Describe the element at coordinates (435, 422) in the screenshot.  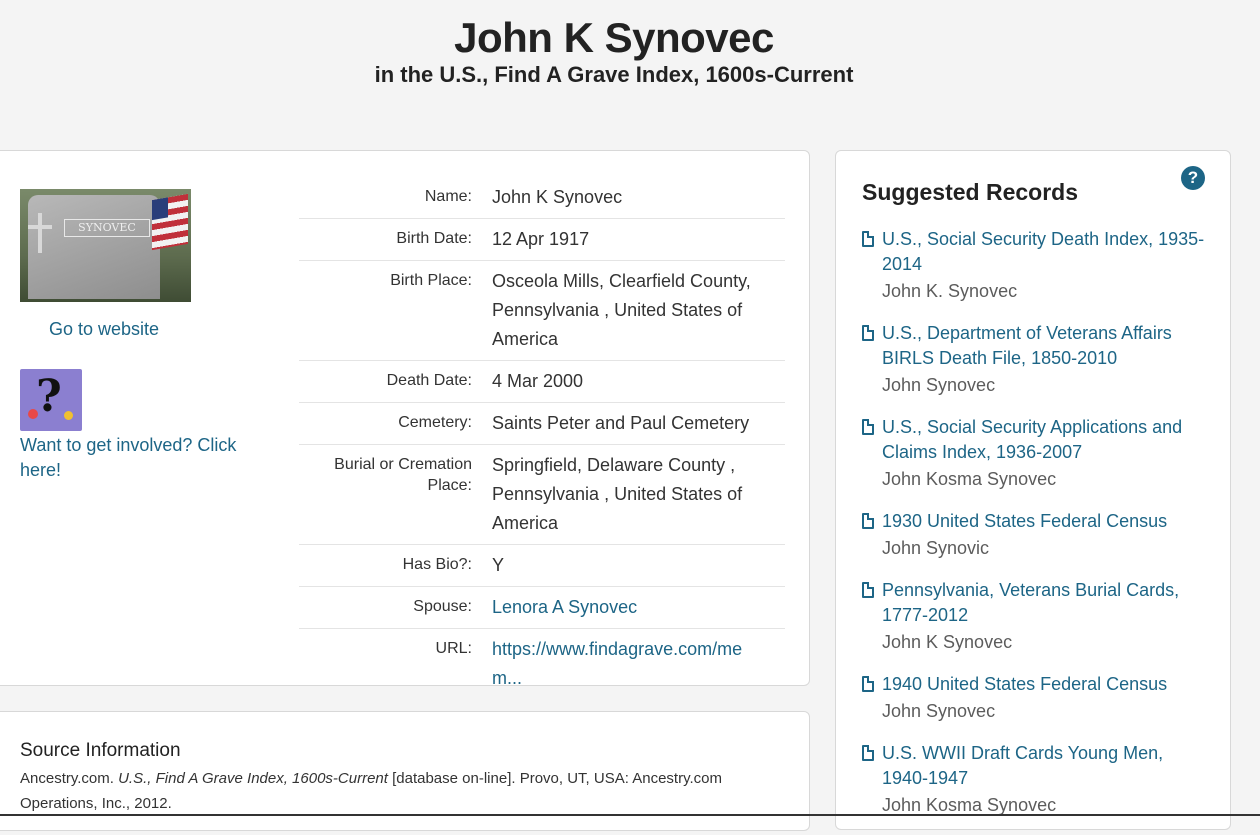
I see `fact-label: Cemetery:` at that location.